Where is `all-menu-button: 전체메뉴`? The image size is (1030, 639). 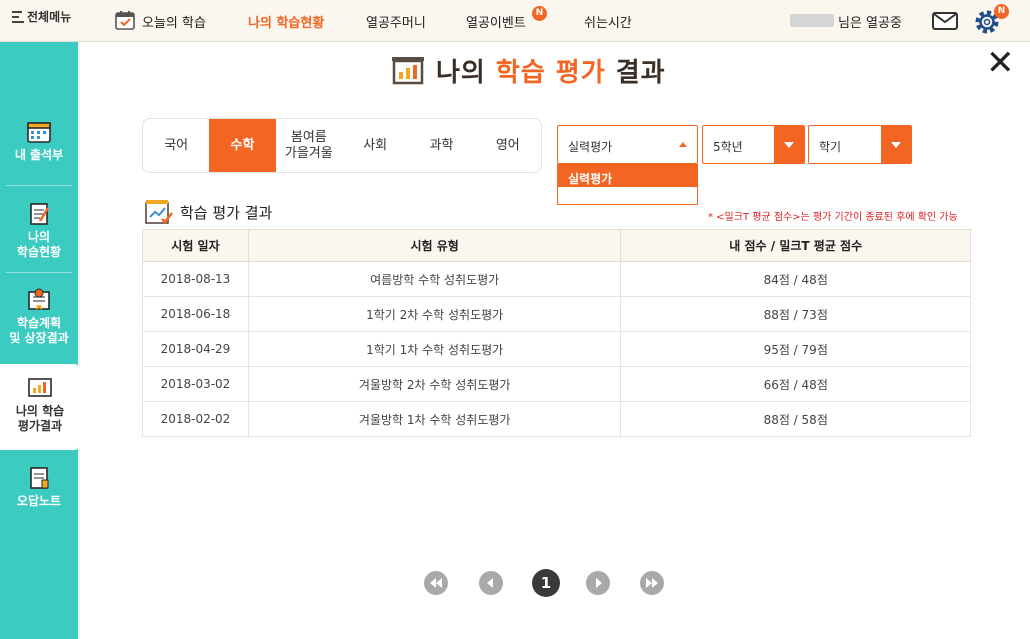
all-menu-button: 전체메뉴 is located at coordinates (41, 16).